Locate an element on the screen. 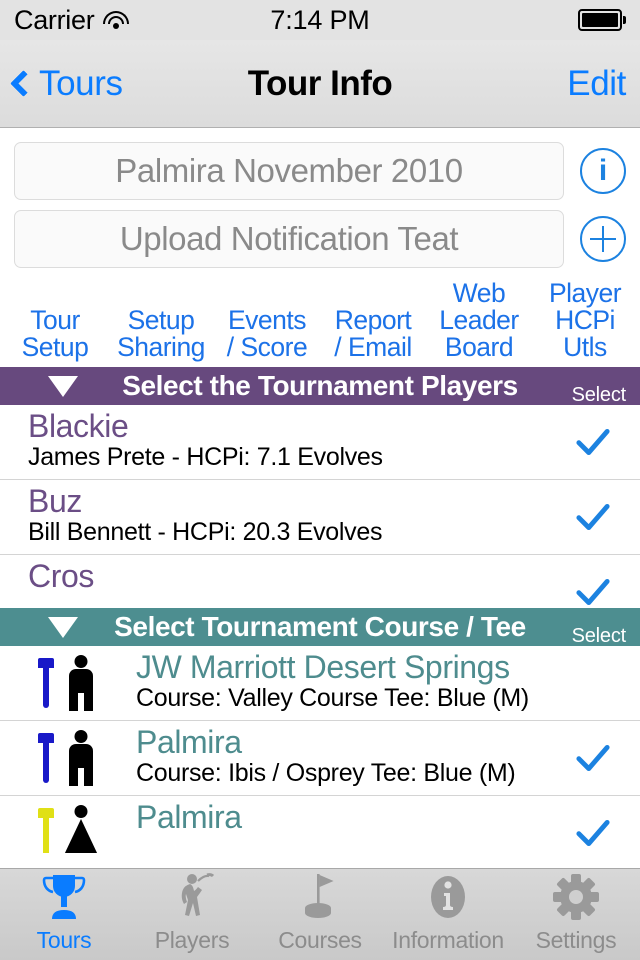  tab-bar-label: Courses is located at coordinates (320, 940).